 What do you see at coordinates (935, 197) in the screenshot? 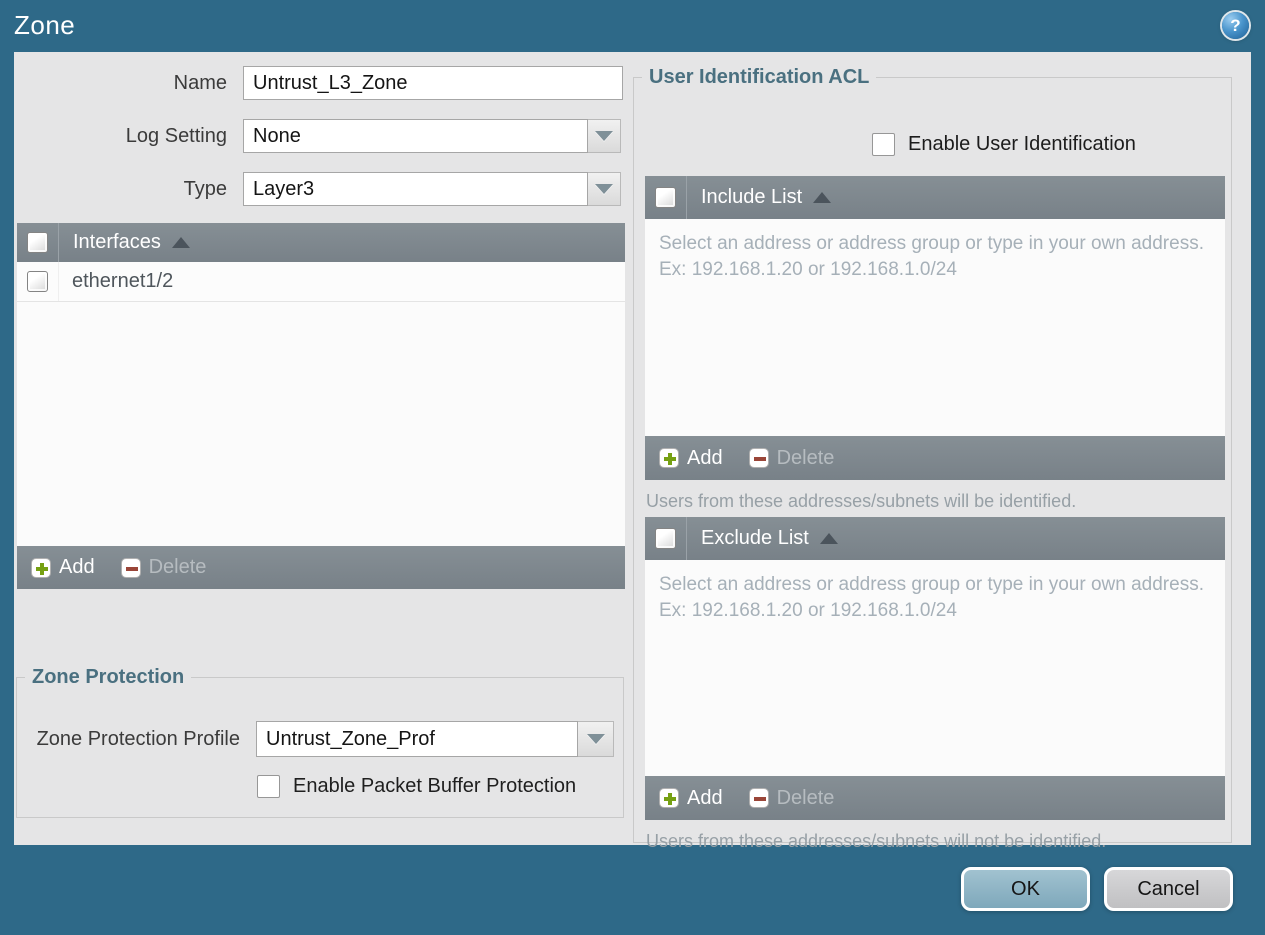
I see `include-list-header: Include List` at bounding box center [935, 197].